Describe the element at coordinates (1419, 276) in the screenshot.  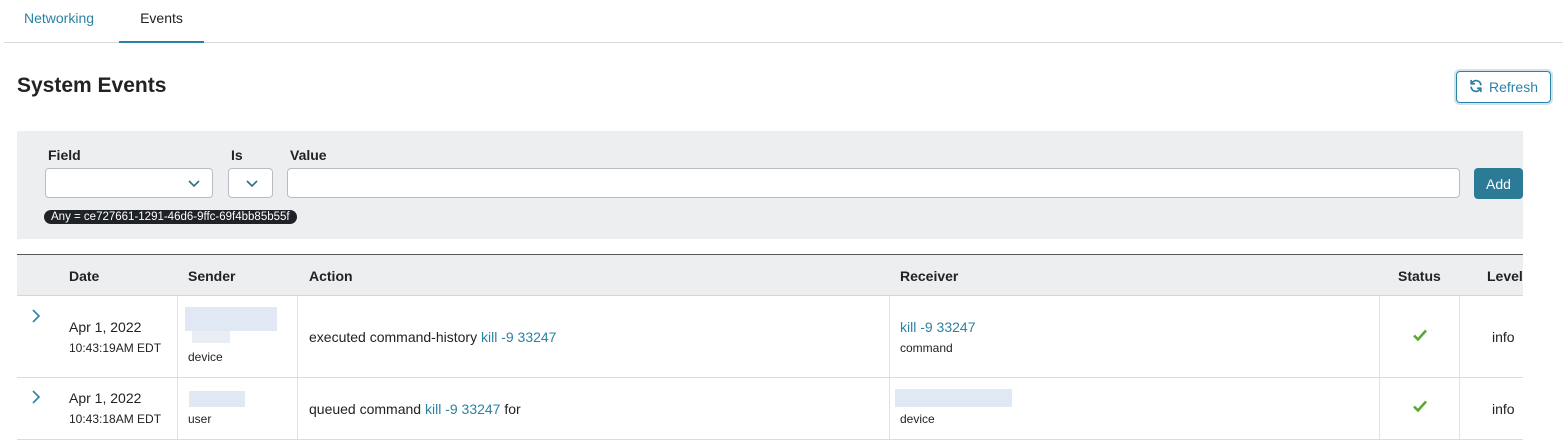
I see `column-header-status: Status` at that location.